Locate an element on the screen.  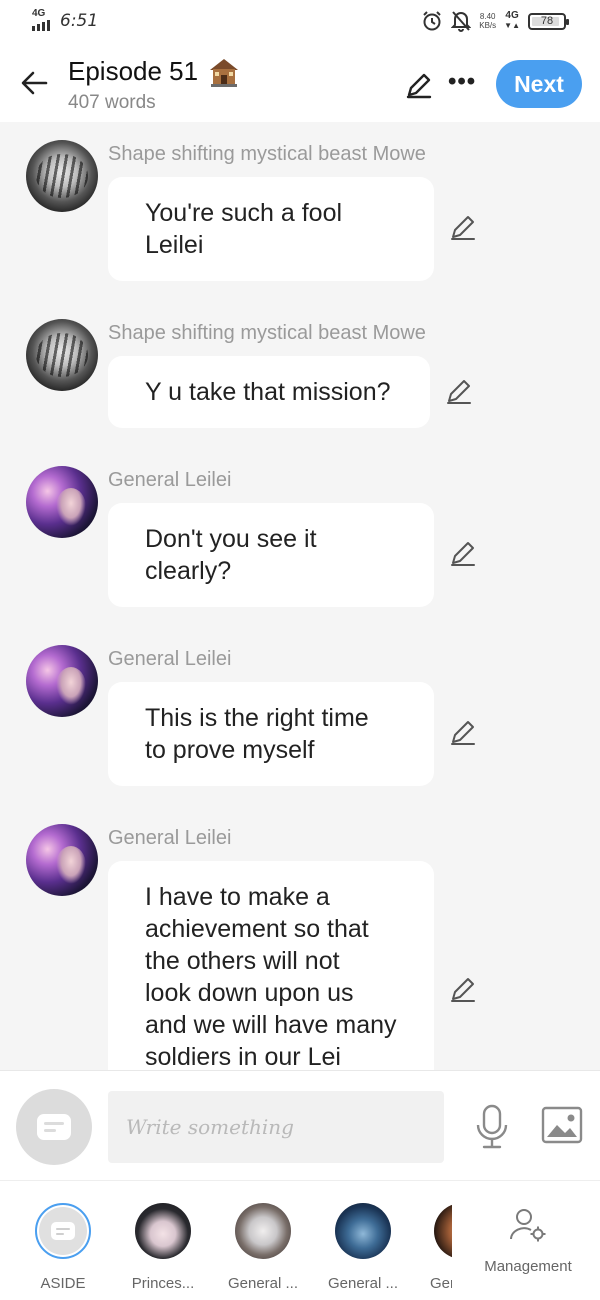
message-bubble: You're such a fool Leilei is located at coordinates (271, 229).